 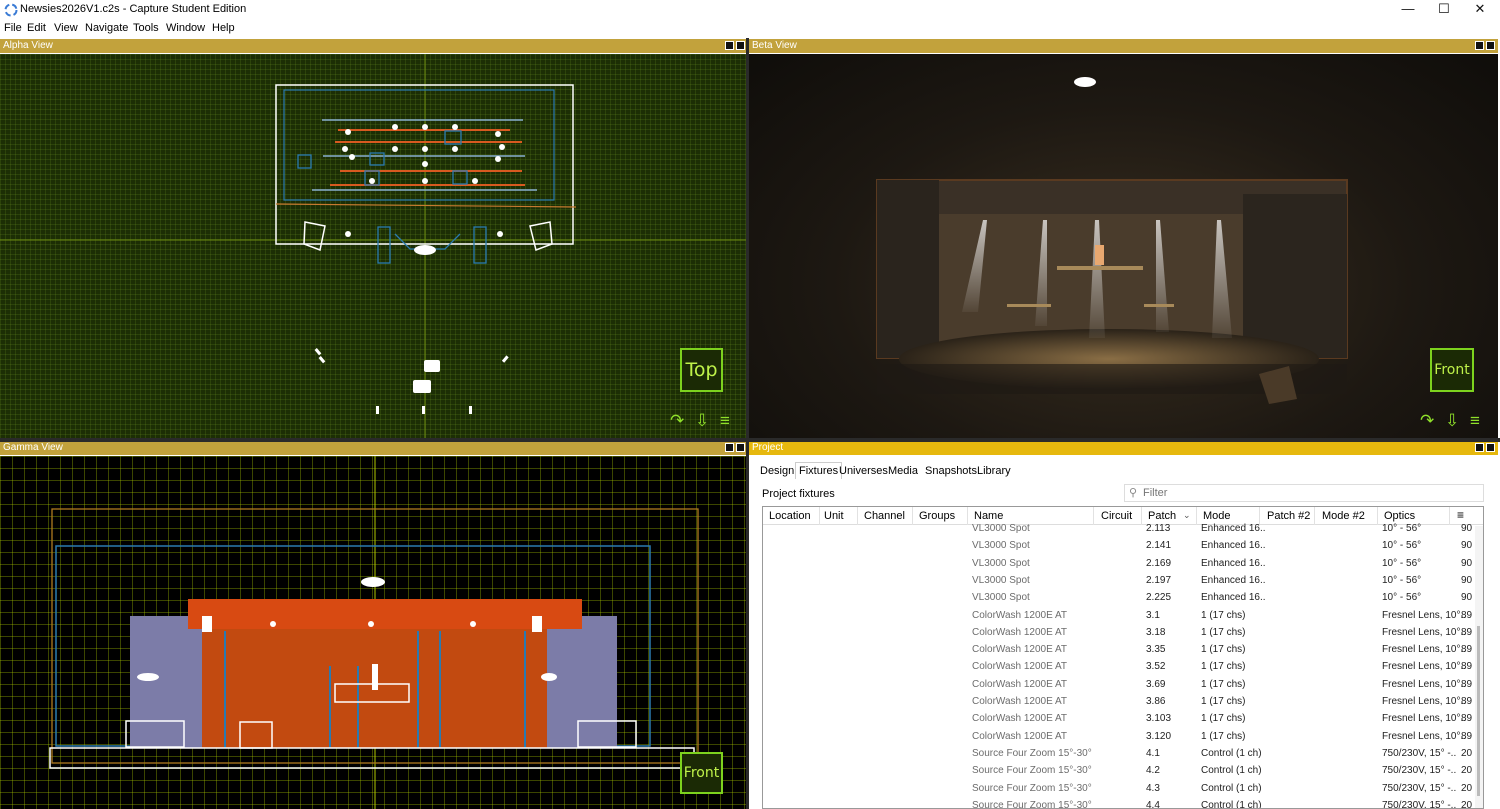 I want to click on close-button: ✕, so click(x=1480, y=10).